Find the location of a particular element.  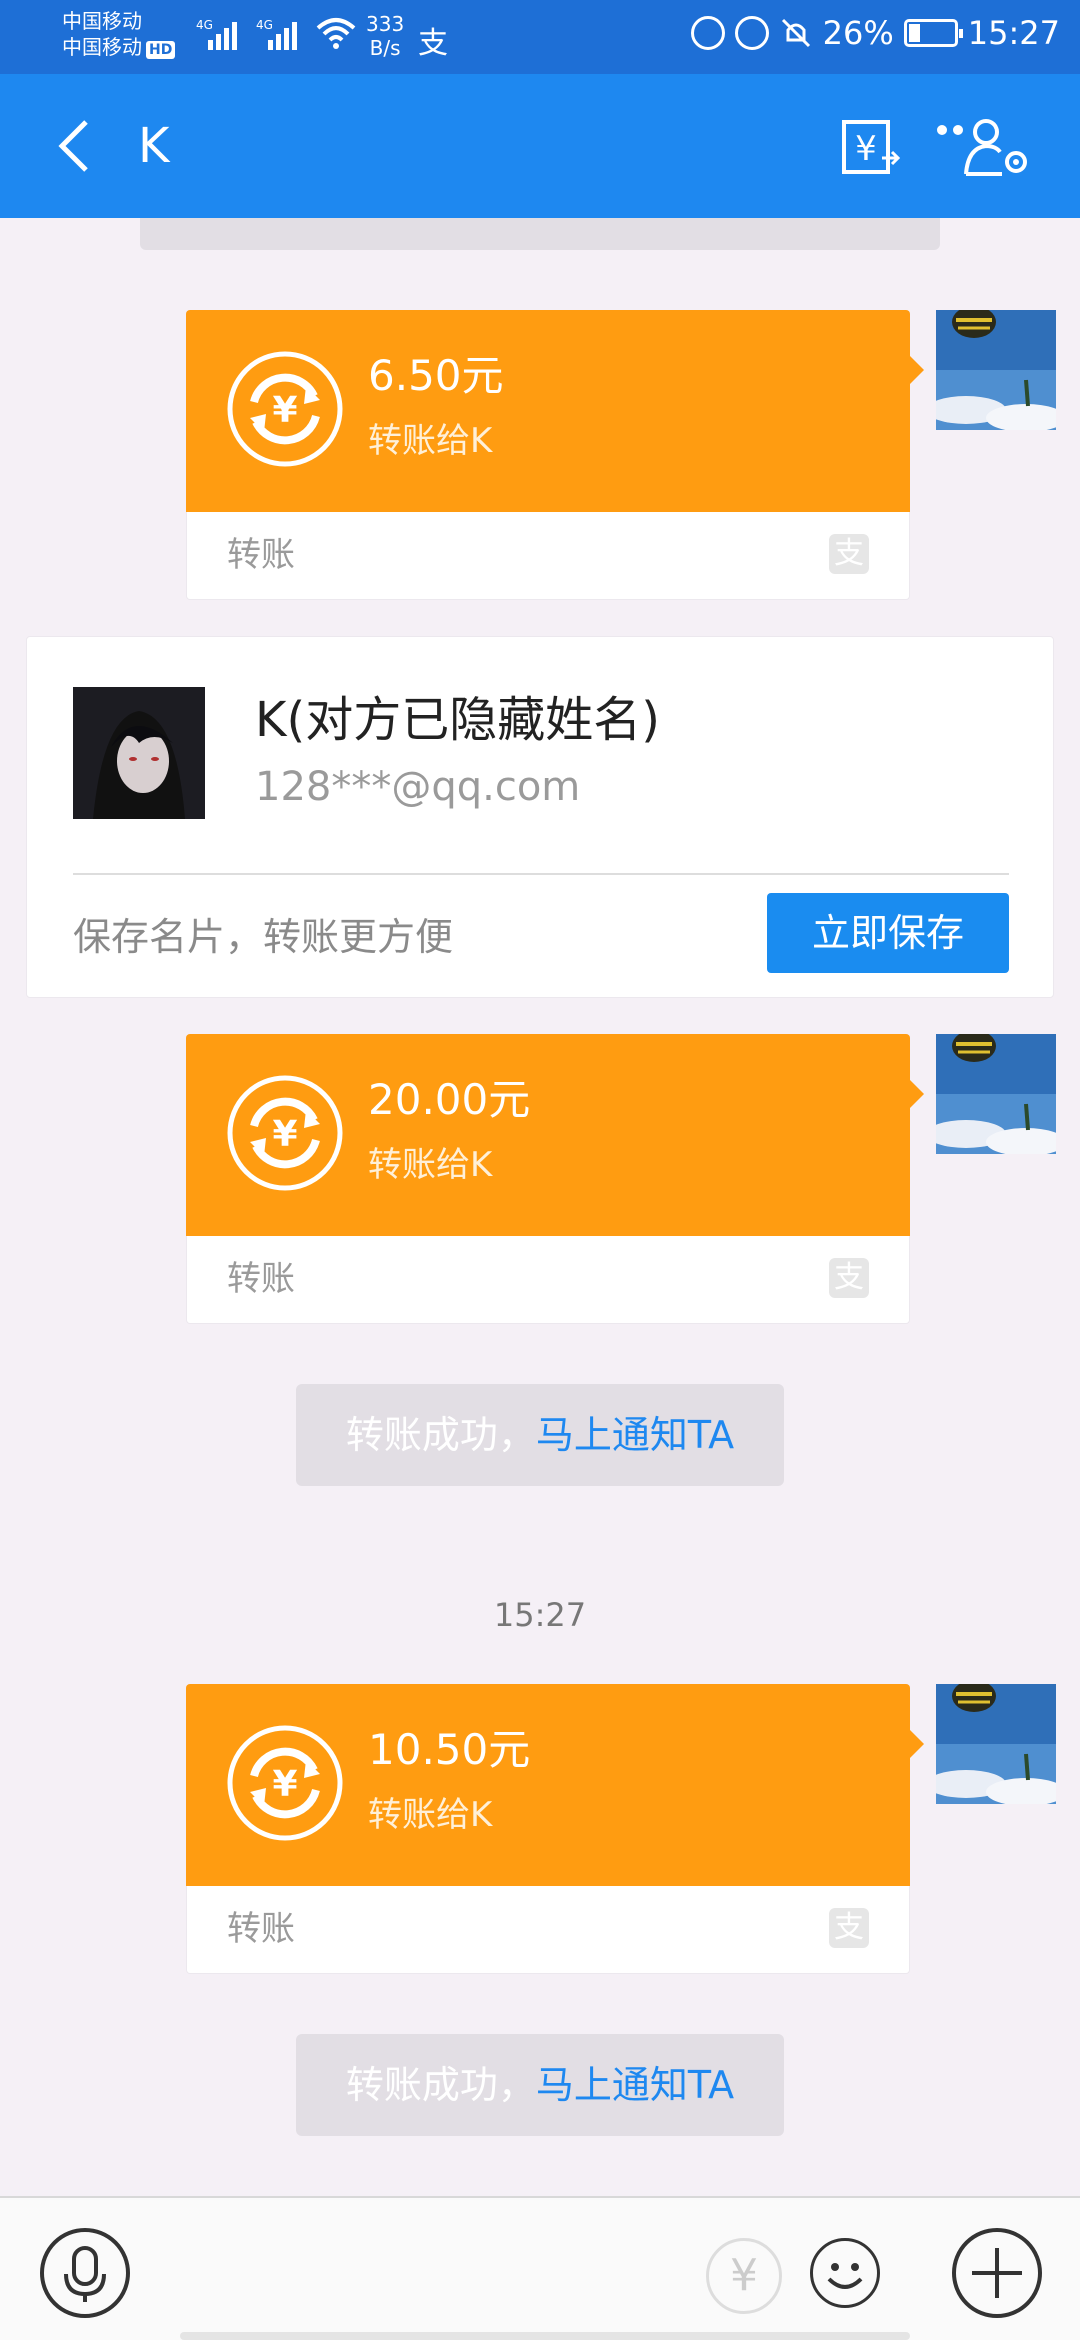

transfer-message-3: ¥ 10.50元 转账给K 转账 支 is located at coordinates (555, 1829).